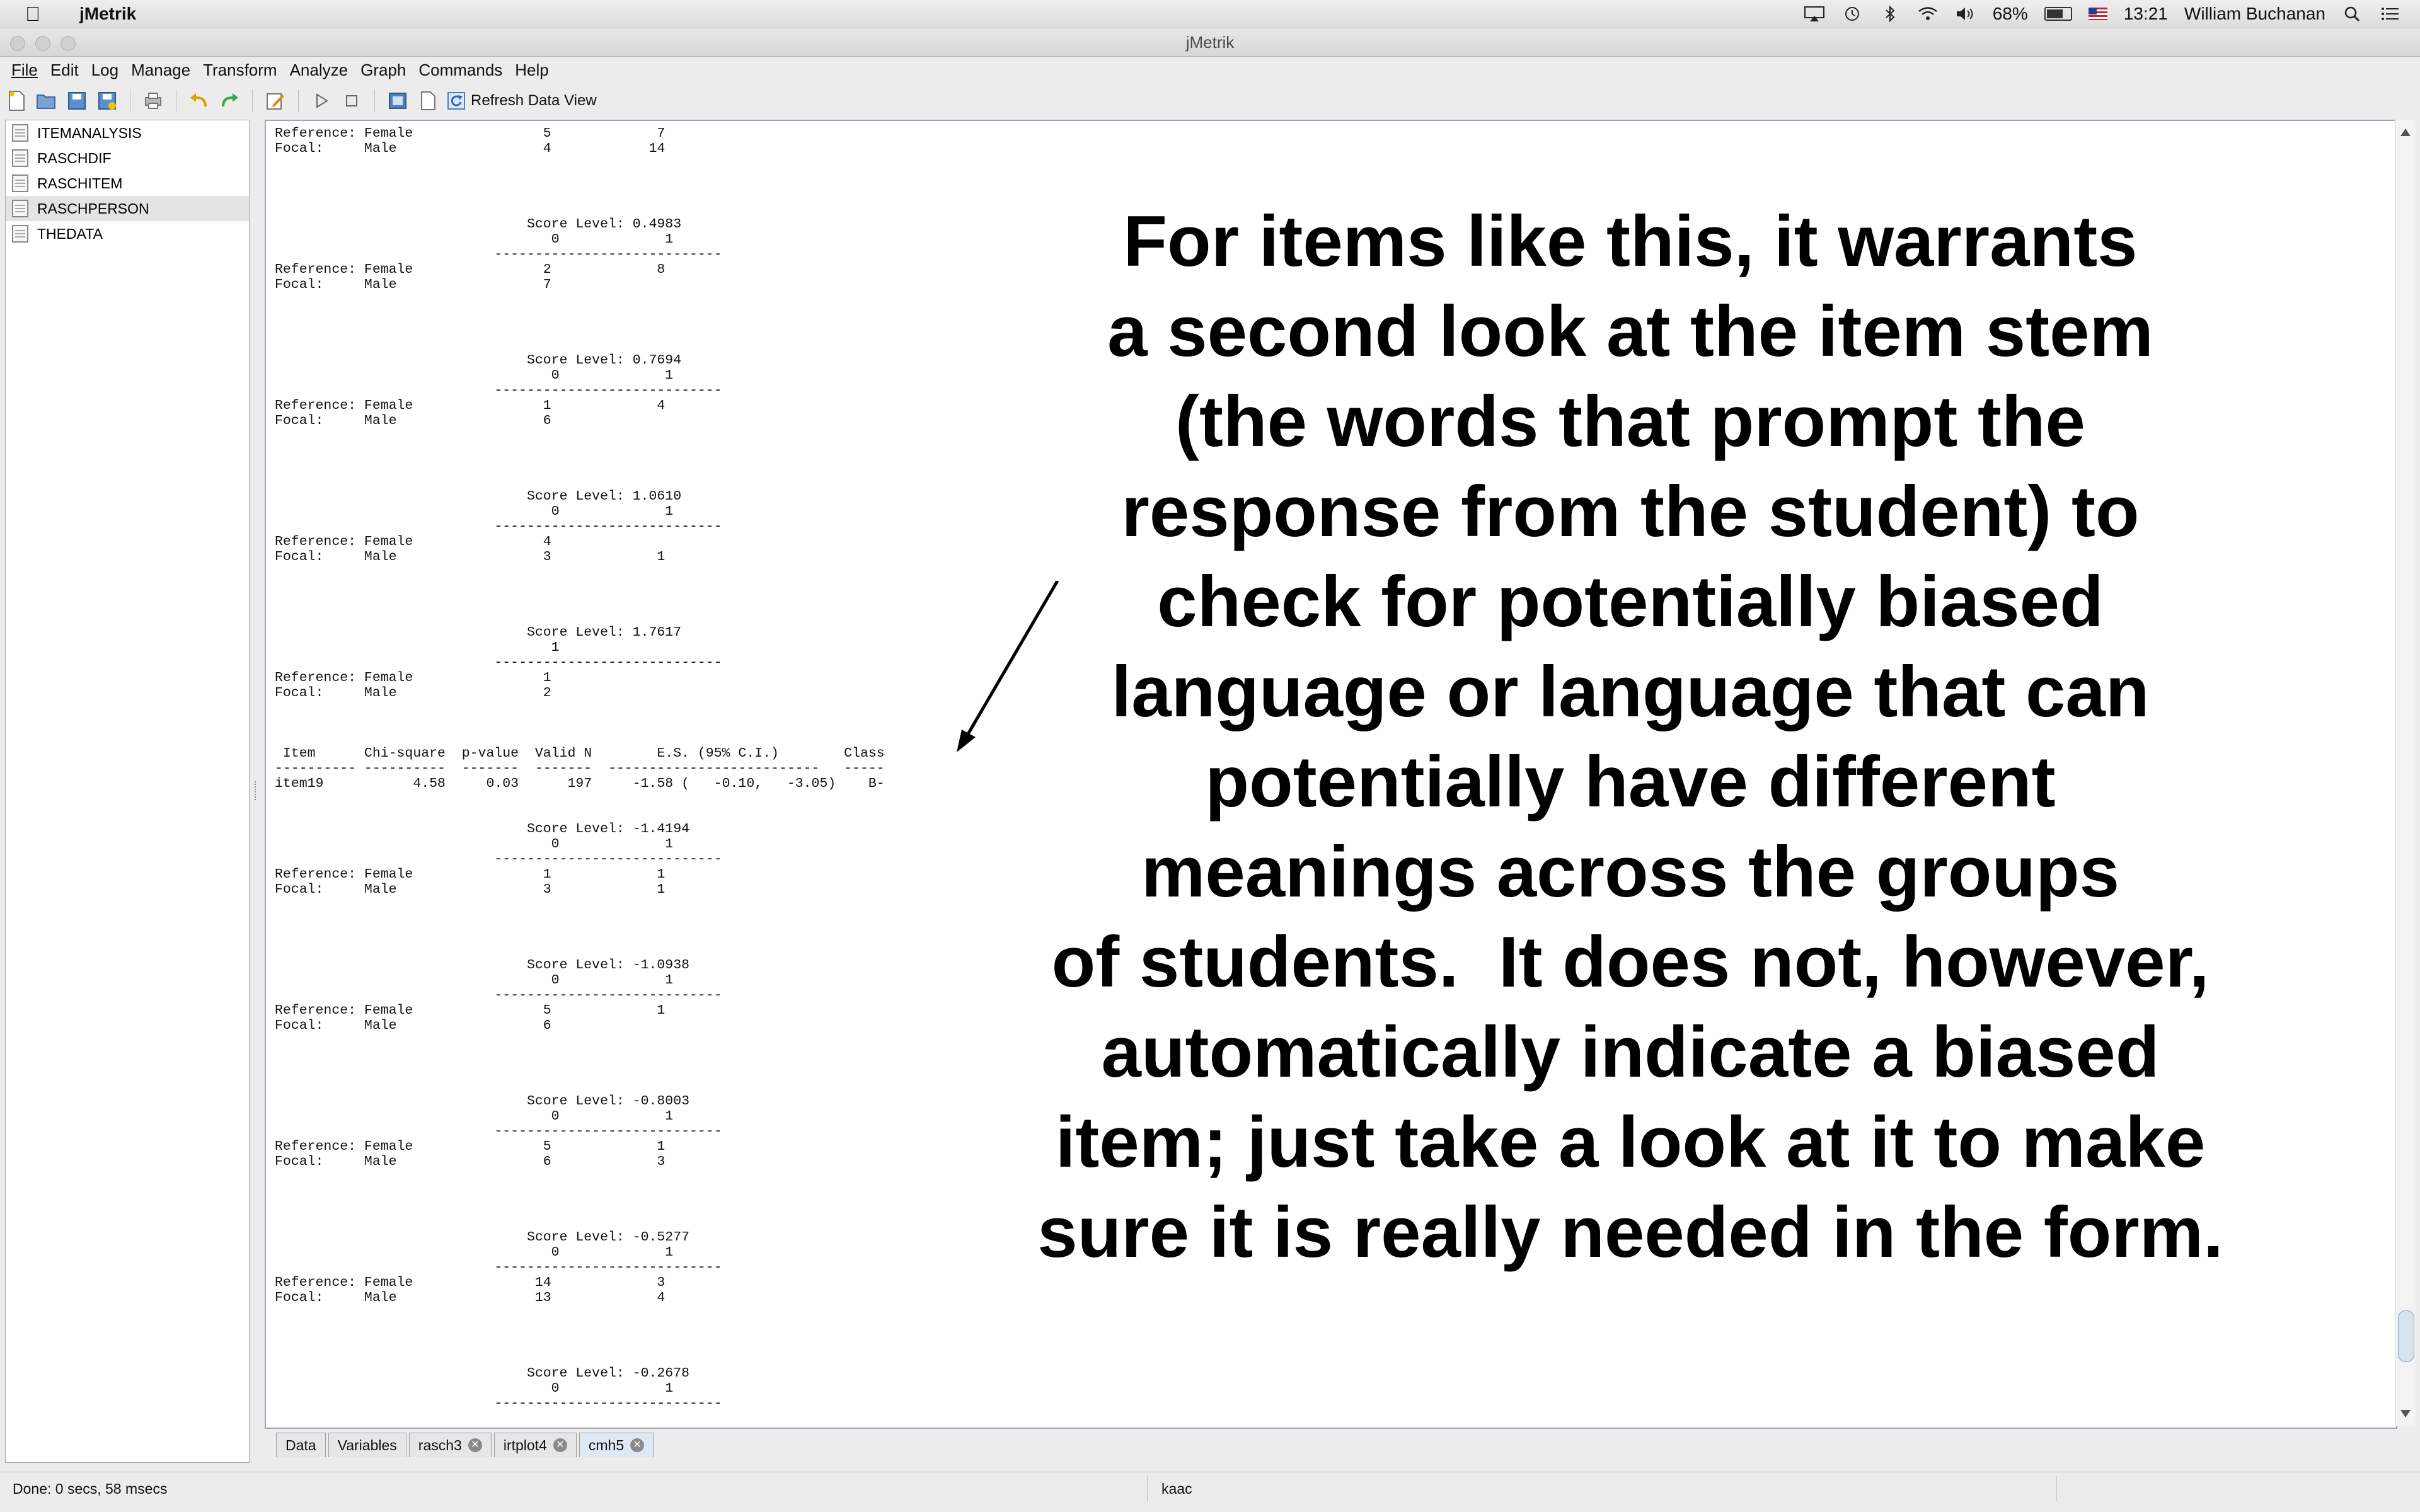 Image resolution: width=2420 pixels, height=1512 pixels. What do you see at coordinates (104, 70) in the screenshot?
I see `menu-log: Log` at bounding box center [104, 70].